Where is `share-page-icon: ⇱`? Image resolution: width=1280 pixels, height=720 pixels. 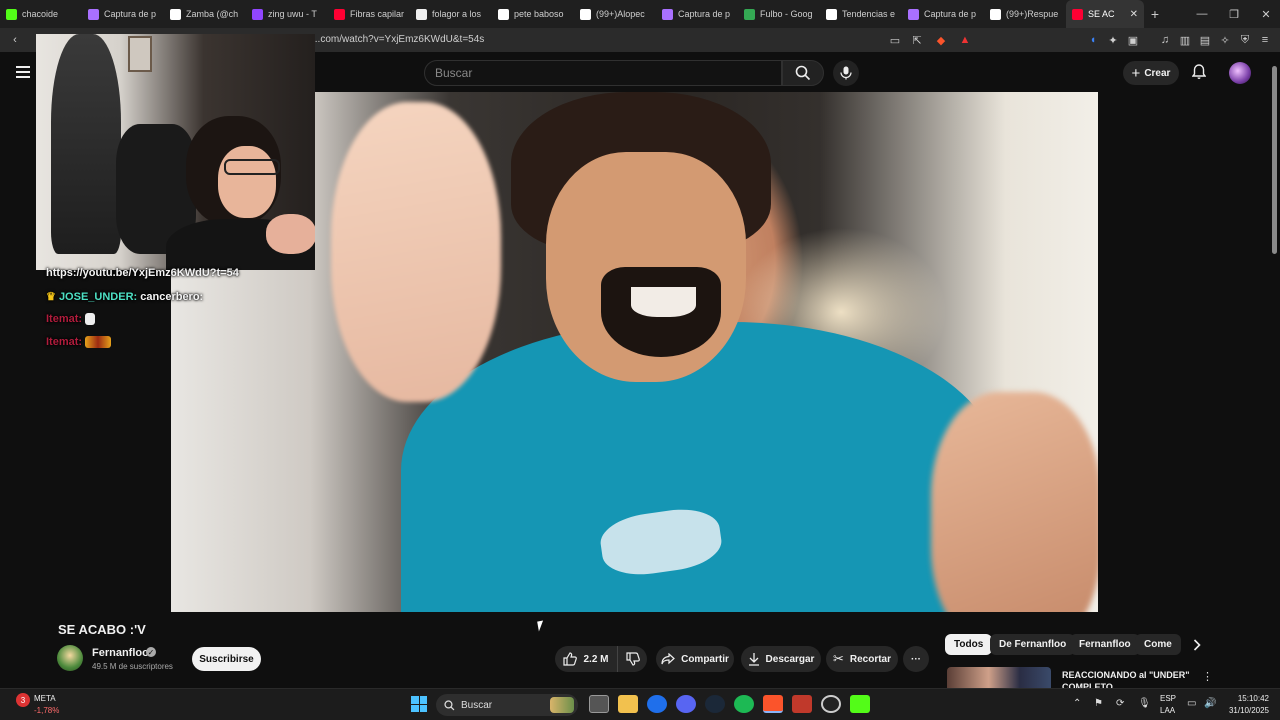
share-page-icon: ⇱ is located at coordinates (917, 40).